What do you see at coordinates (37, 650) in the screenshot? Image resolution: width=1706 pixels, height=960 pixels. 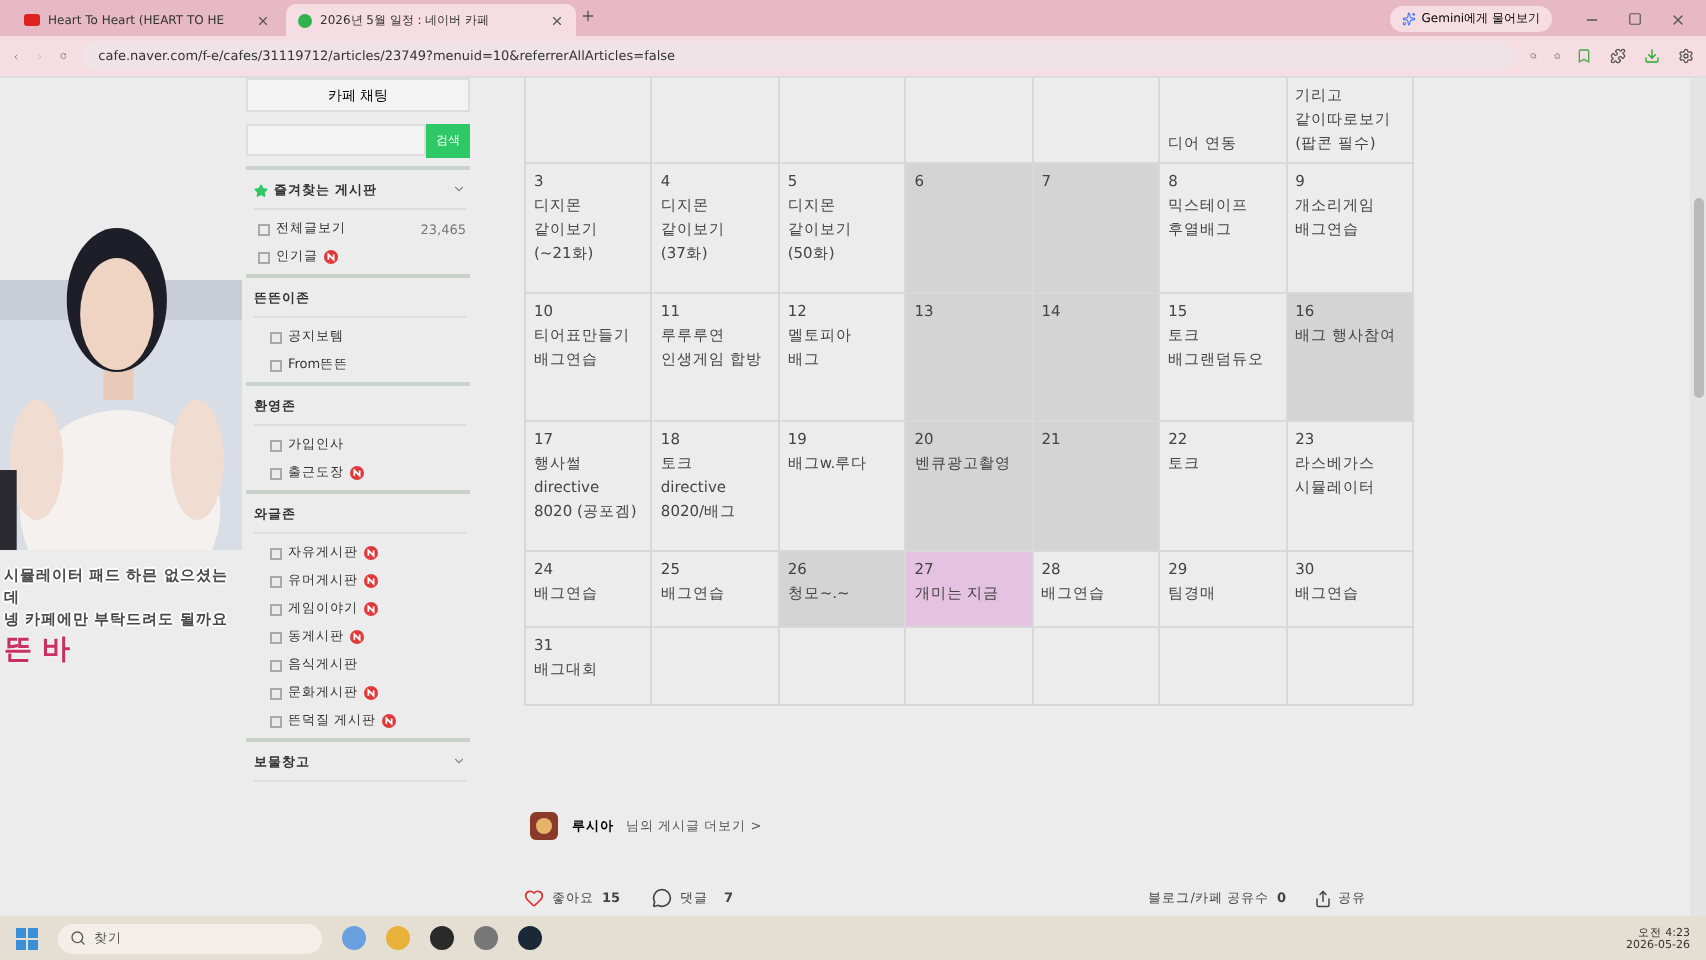 I see `subtitle-text: 뜬 바` at bounding box center [37, 650].